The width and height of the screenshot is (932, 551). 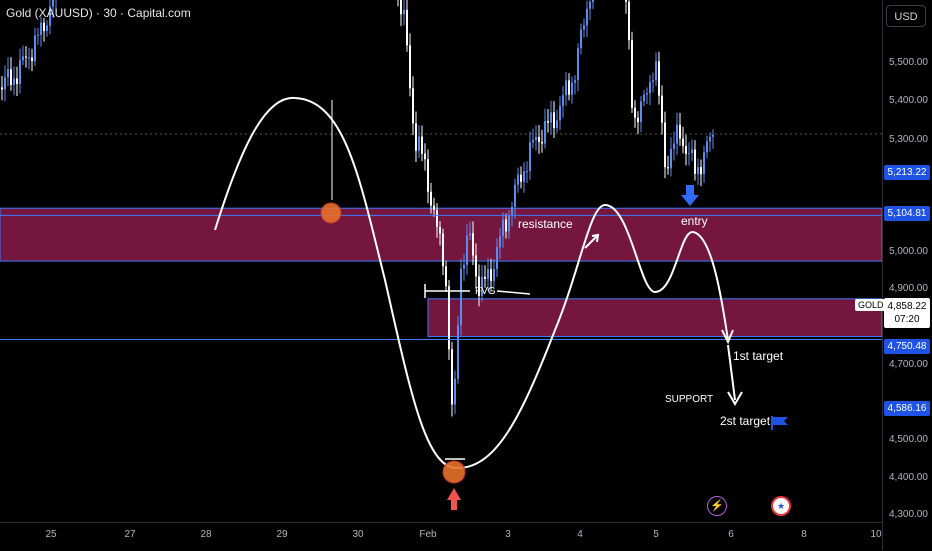 What do you see at coordinates (454, 472) in the screenshot?
I see `bottom-marker` at bounding box center [454, 472].